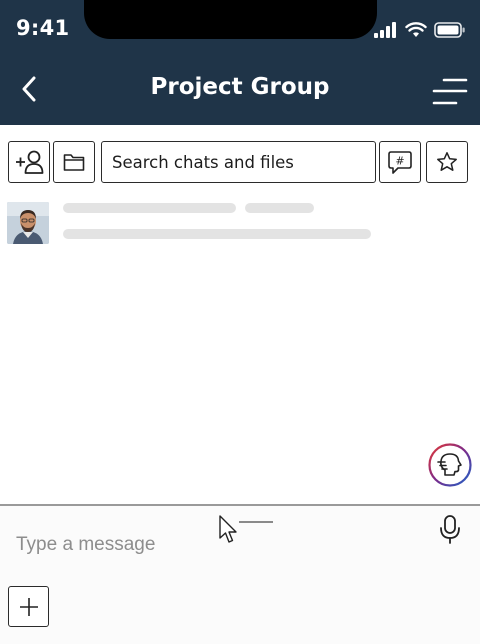  I want to click on star-icon, so click(447, 161).